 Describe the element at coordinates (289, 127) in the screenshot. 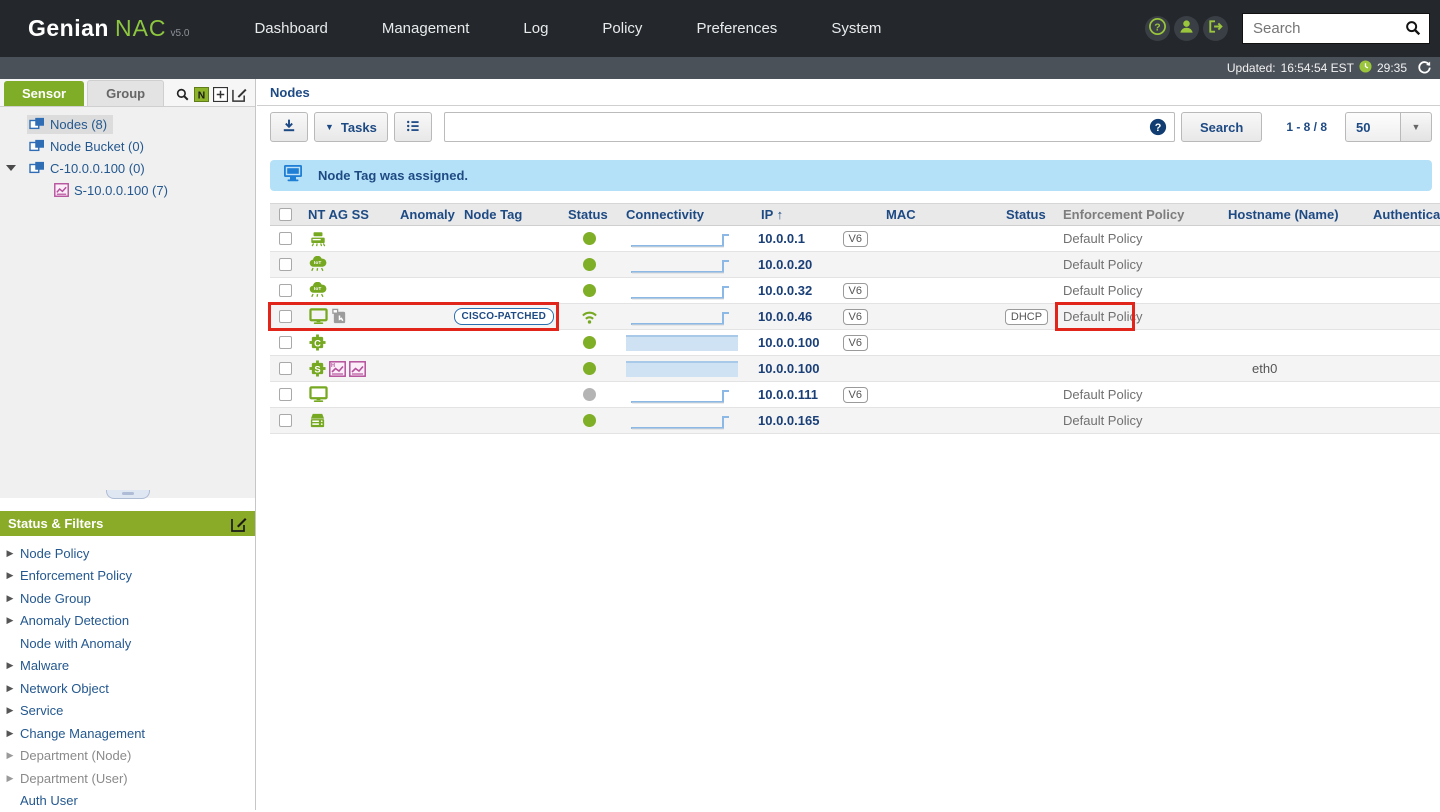

I see `export-button` at that location.